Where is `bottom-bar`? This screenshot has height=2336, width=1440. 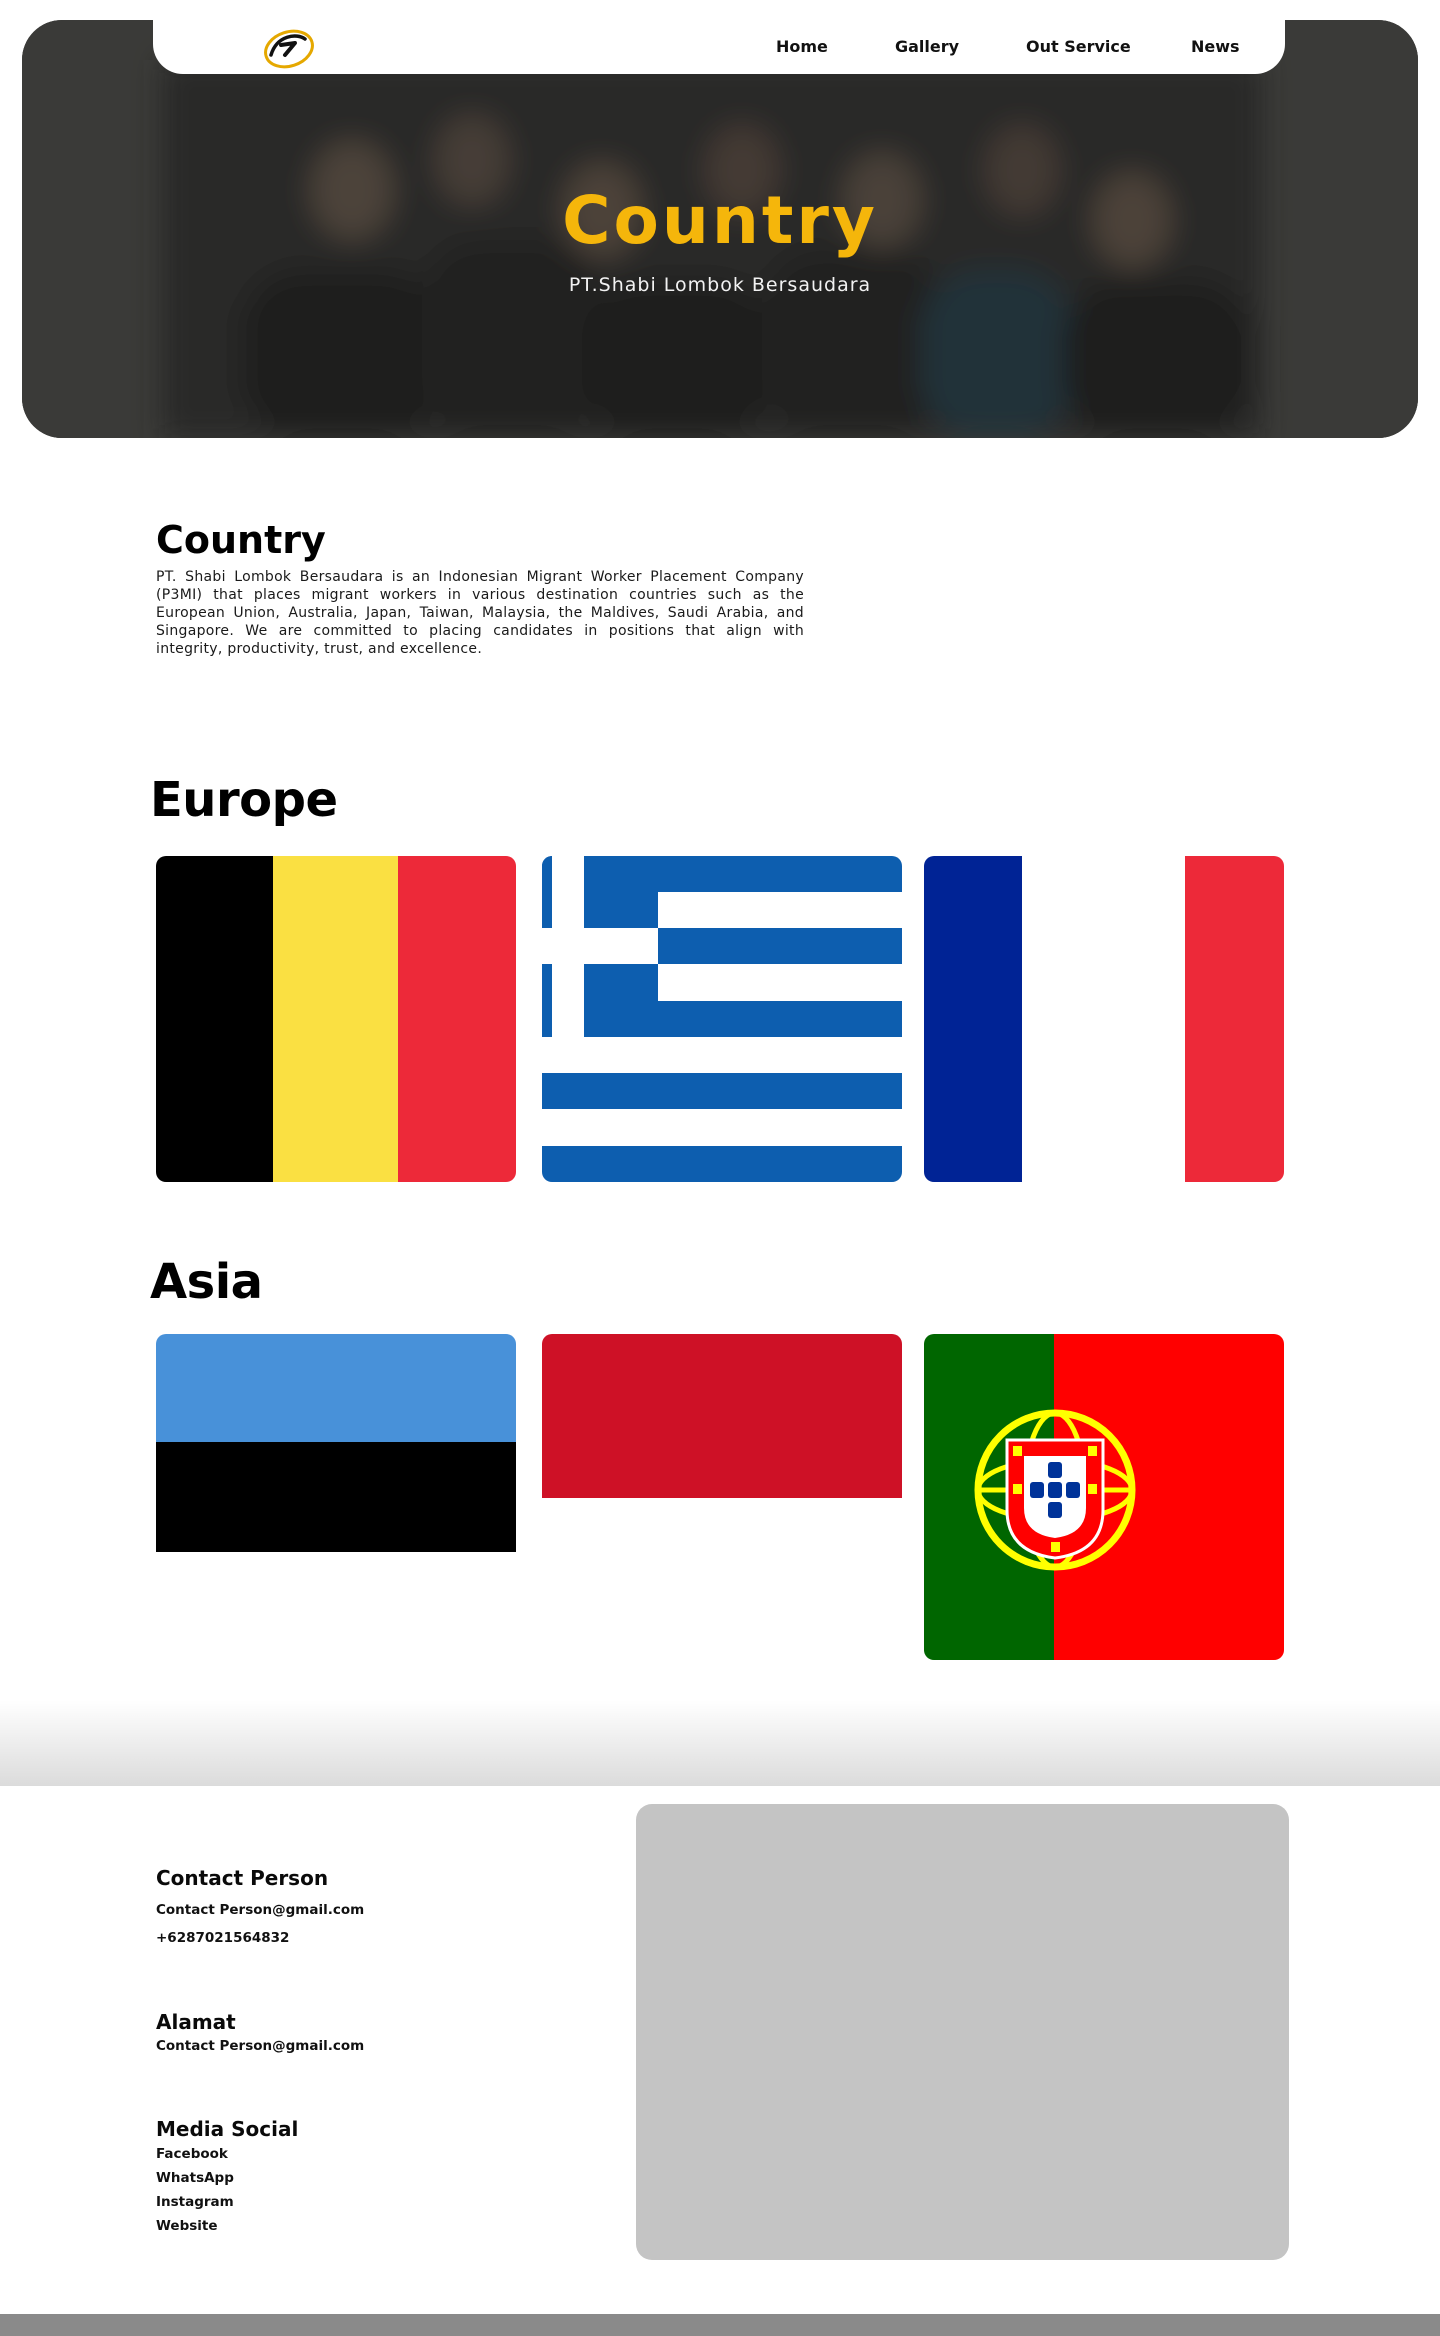 bottom-bar is located at coordinates (720, 2325).